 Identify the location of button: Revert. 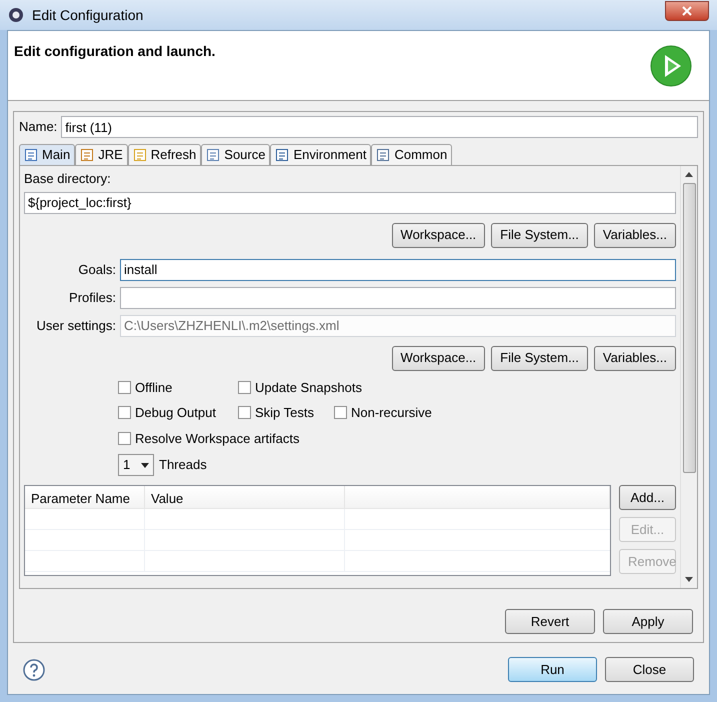
(550, 621).